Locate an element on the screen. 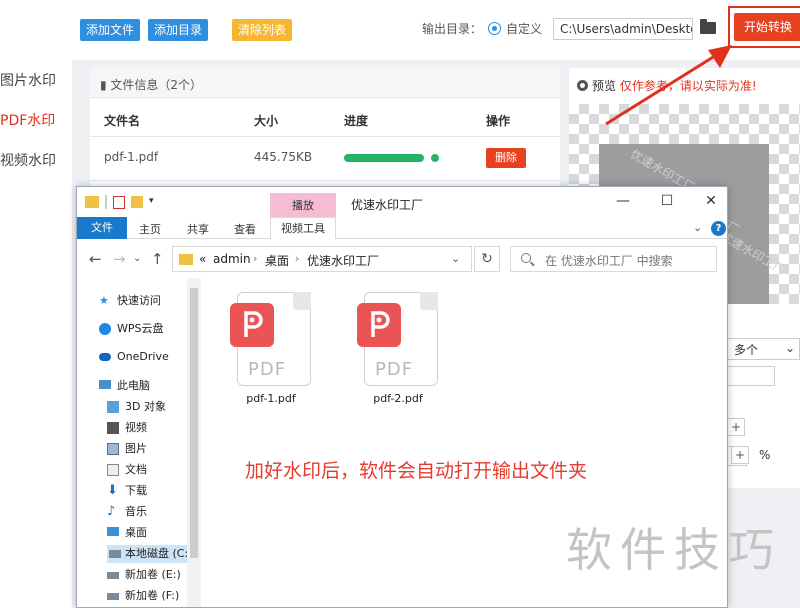 Image resolution: width=800 pixels, height=608 pixels. complete-dot-icon is located at coordinates (435, 158).